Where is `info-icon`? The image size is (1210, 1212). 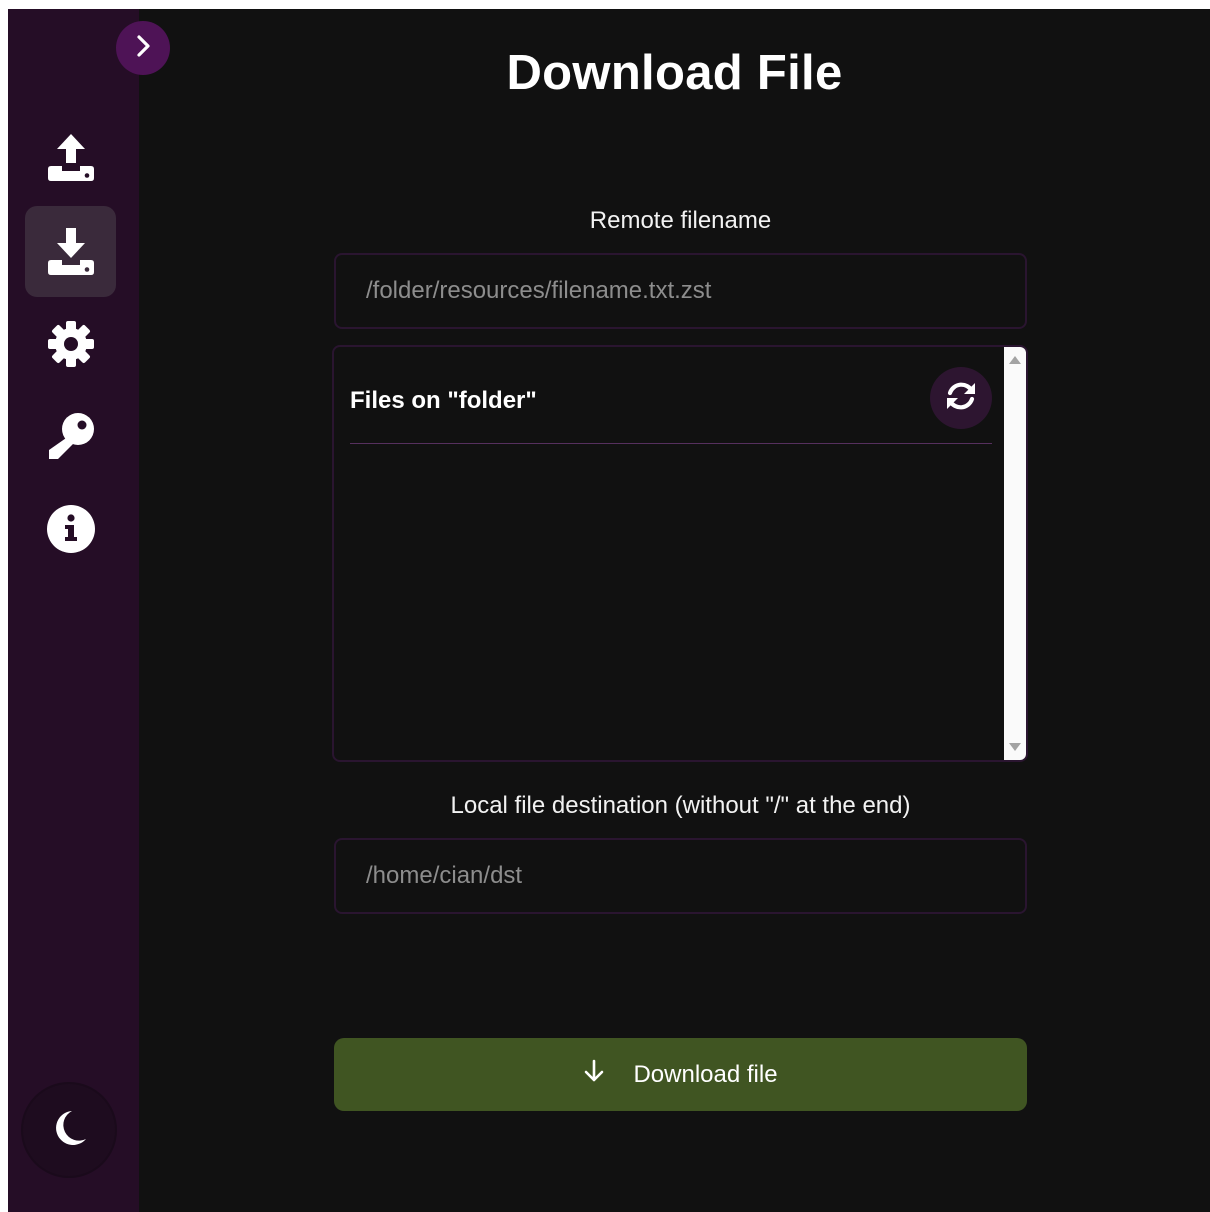 info-icon is located at coordinates (71, 529).